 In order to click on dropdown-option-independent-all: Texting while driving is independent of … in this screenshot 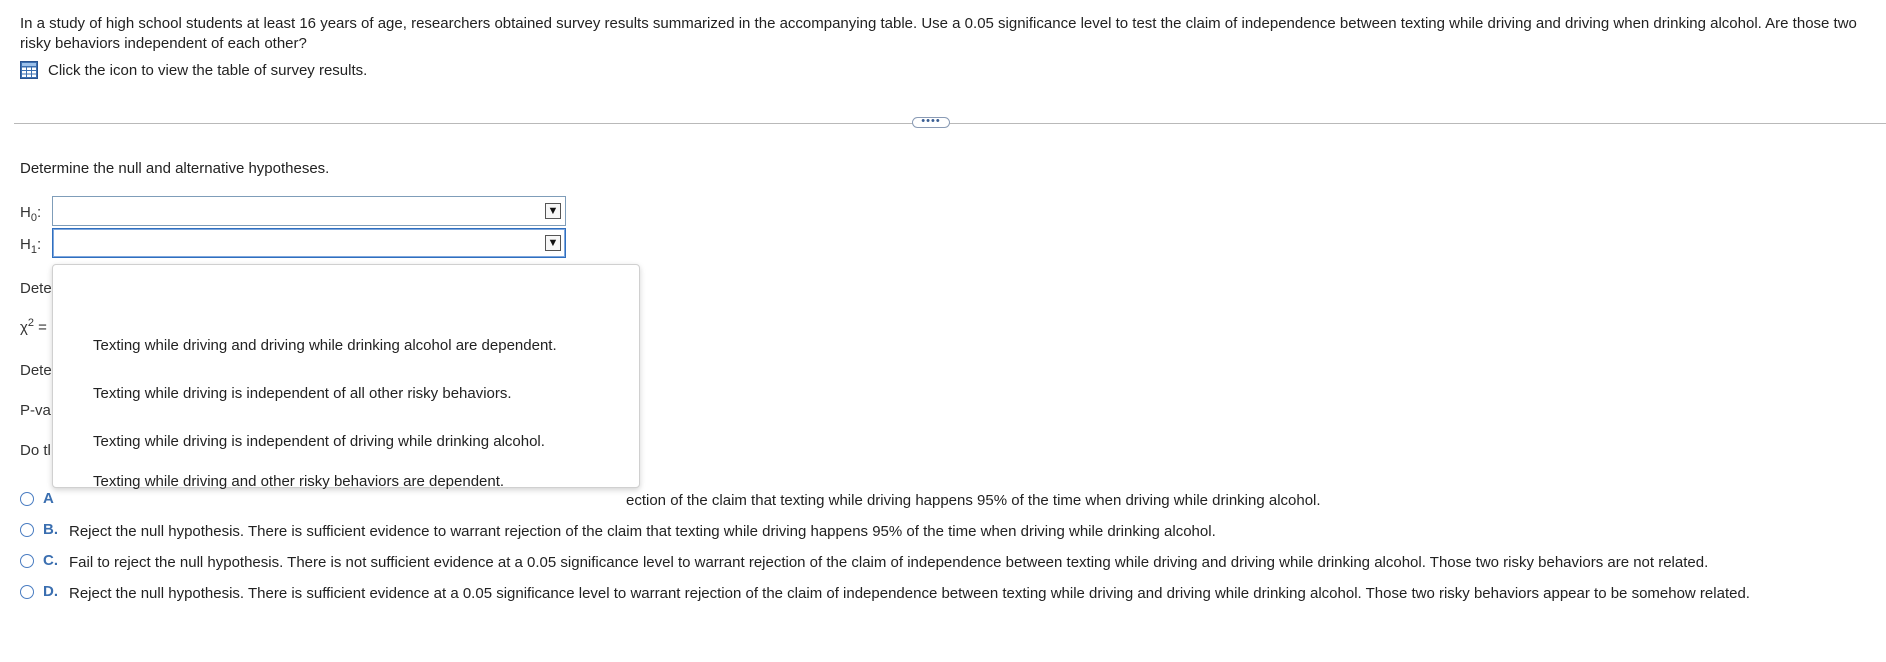, I will do `click(302, 393)`.